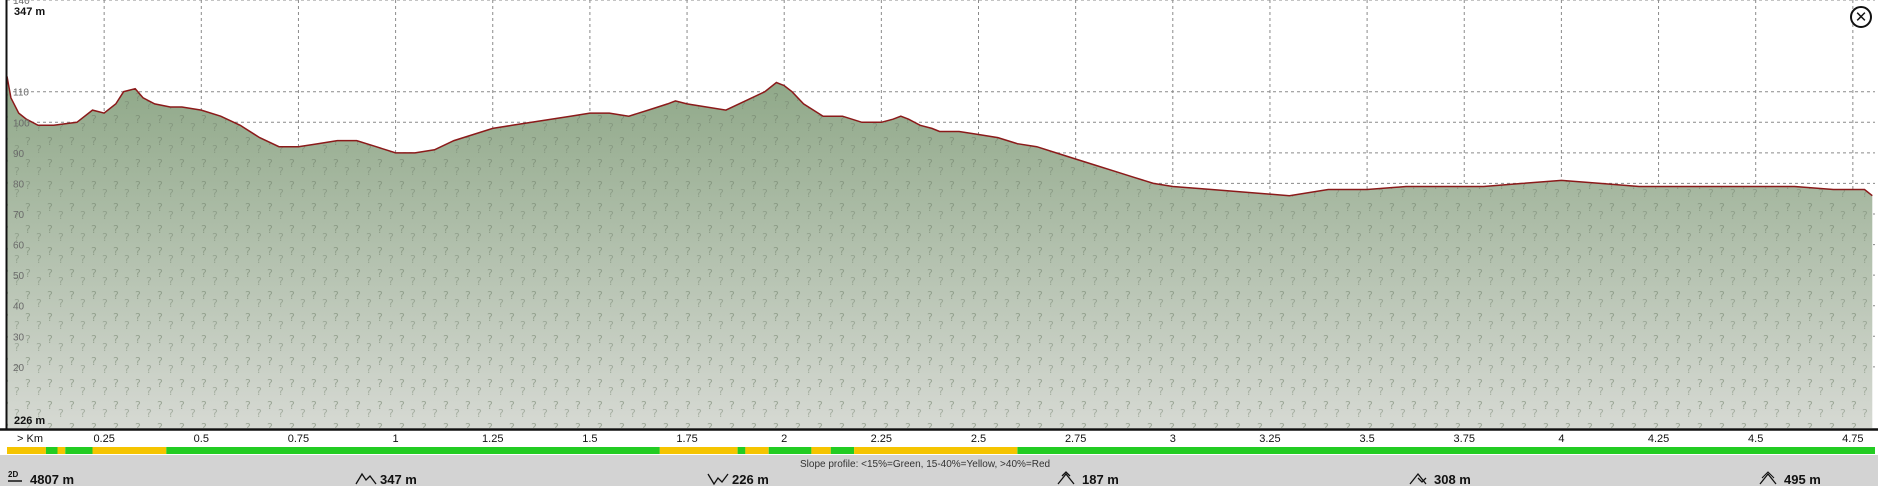 The width and height of the screenshot is (1878, 486). Describe the element at coordinates (1075, 439) in the screenshot. I see `x-tick-label: 2.75` at that location.